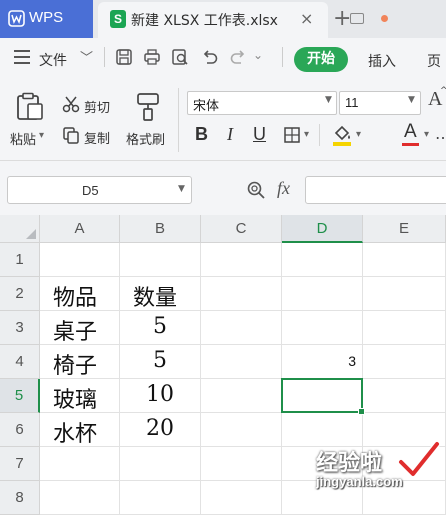  What do you see at coordinates (20, 362) in the screenshot?
I see `row-header-4: 4` at bounding box center [20, 362].